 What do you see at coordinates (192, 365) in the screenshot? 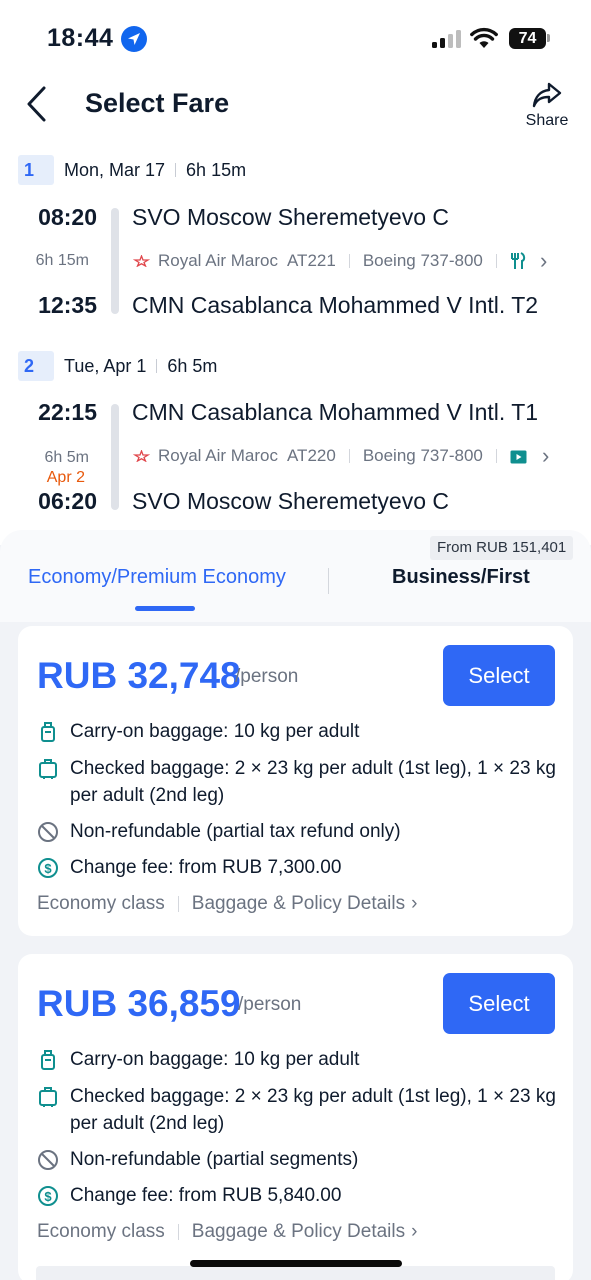
I see `leg-duration: 6h 5m` at bounding box center [192, 365].